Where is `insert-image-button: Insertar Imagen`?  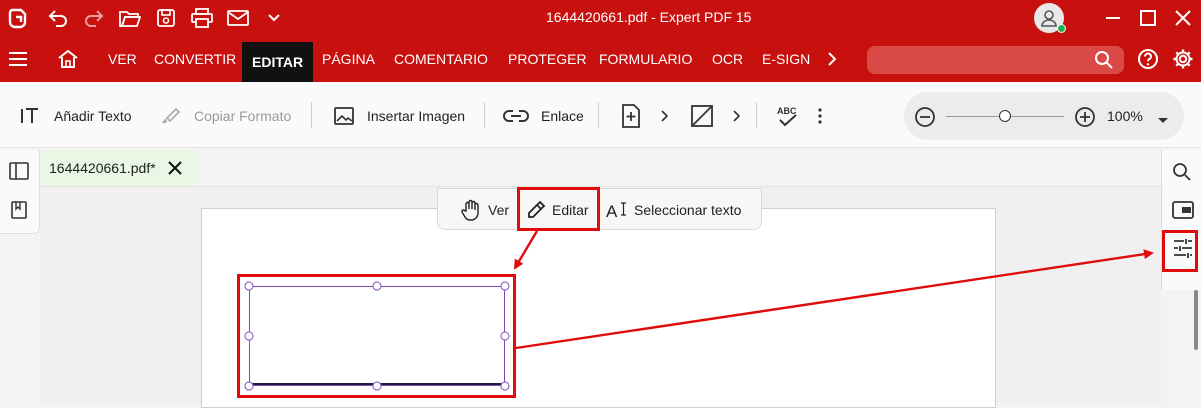 insert-image-button: Insertar Imagen is located at coordinates (399, 116).